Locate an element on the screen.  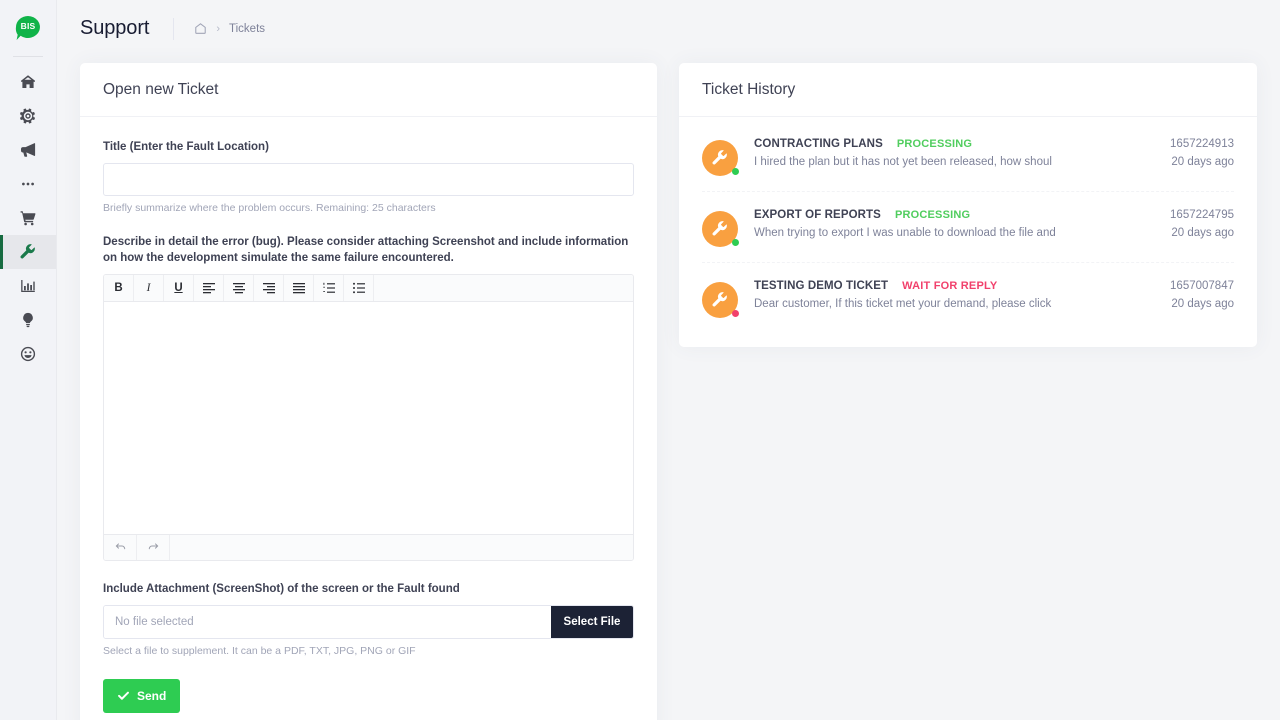
sidebar-item-store is located at coordinates (28, 218).